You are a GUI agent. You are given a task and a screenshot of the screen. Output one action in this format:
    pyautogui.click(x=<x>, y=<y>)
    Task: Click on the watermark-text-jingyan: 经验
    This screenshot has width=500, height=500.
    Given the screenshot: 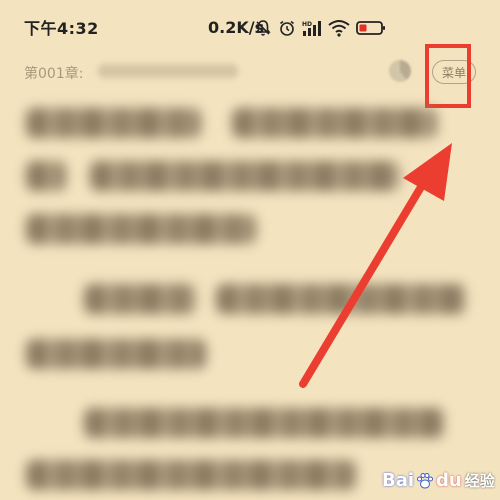 What is the action you would take?
    pyautogui.click(x=479, y=481)
    